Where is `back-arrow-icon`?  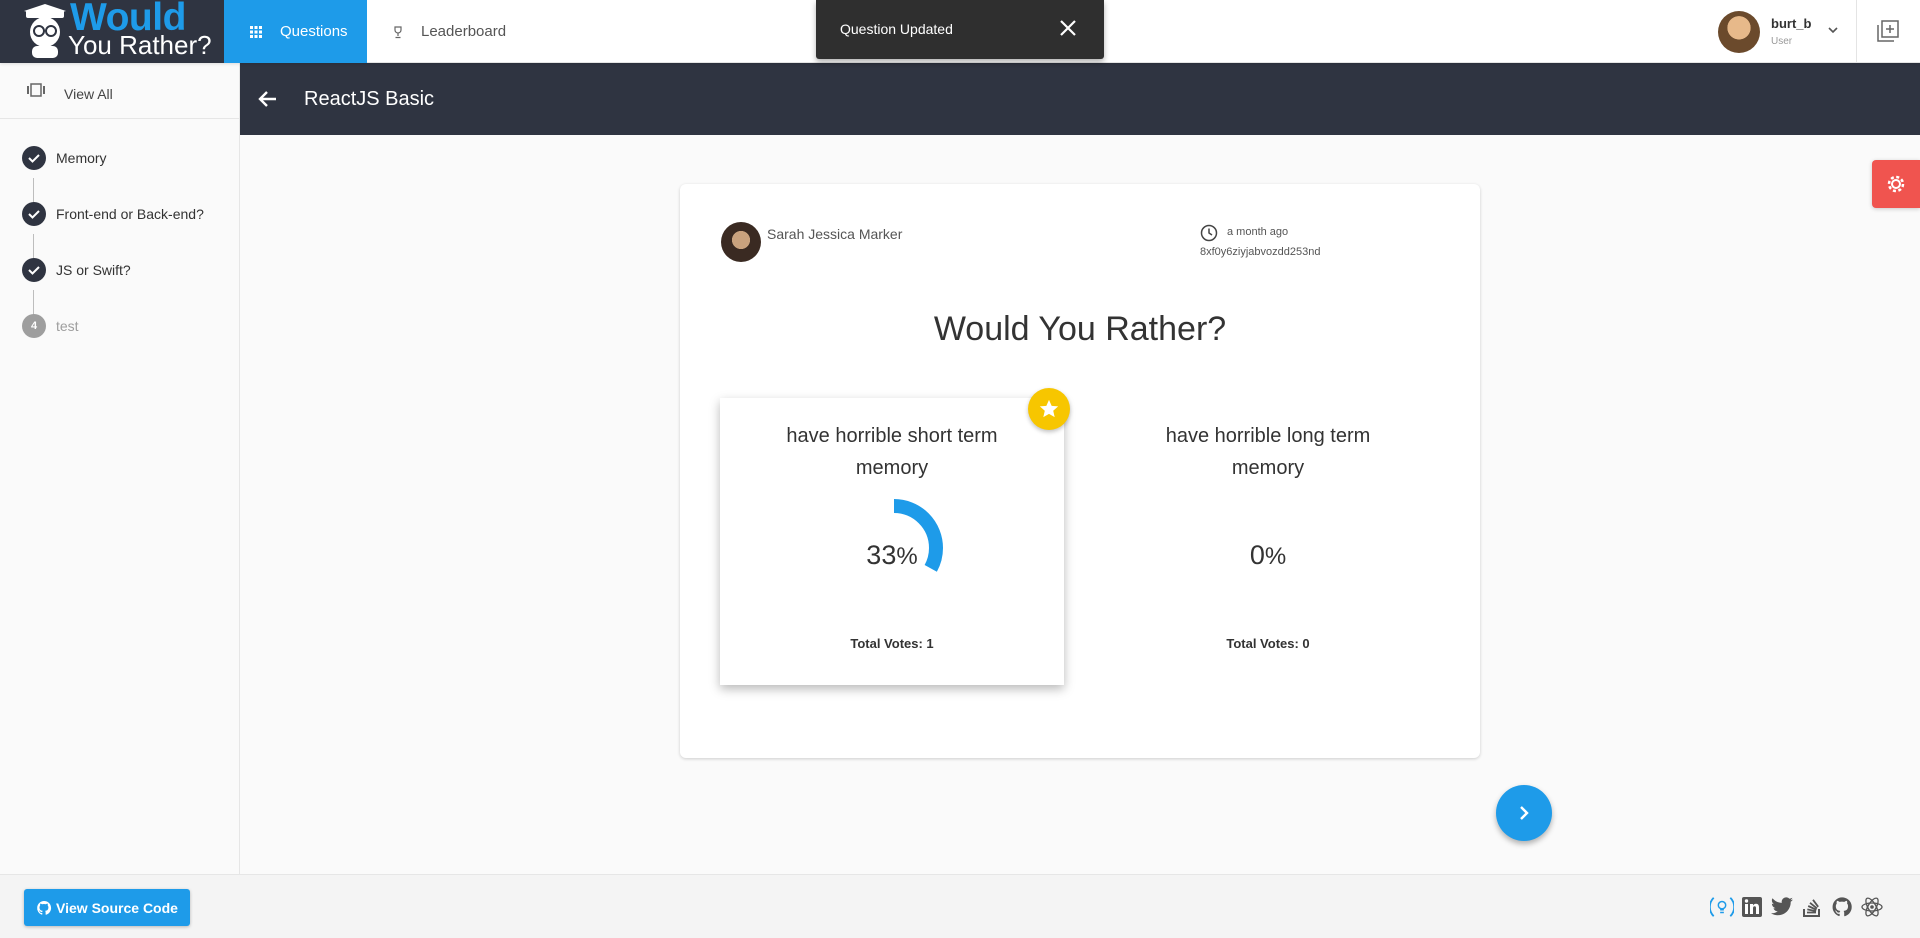
back-arrow-icon is located at coordinates (268, 99).